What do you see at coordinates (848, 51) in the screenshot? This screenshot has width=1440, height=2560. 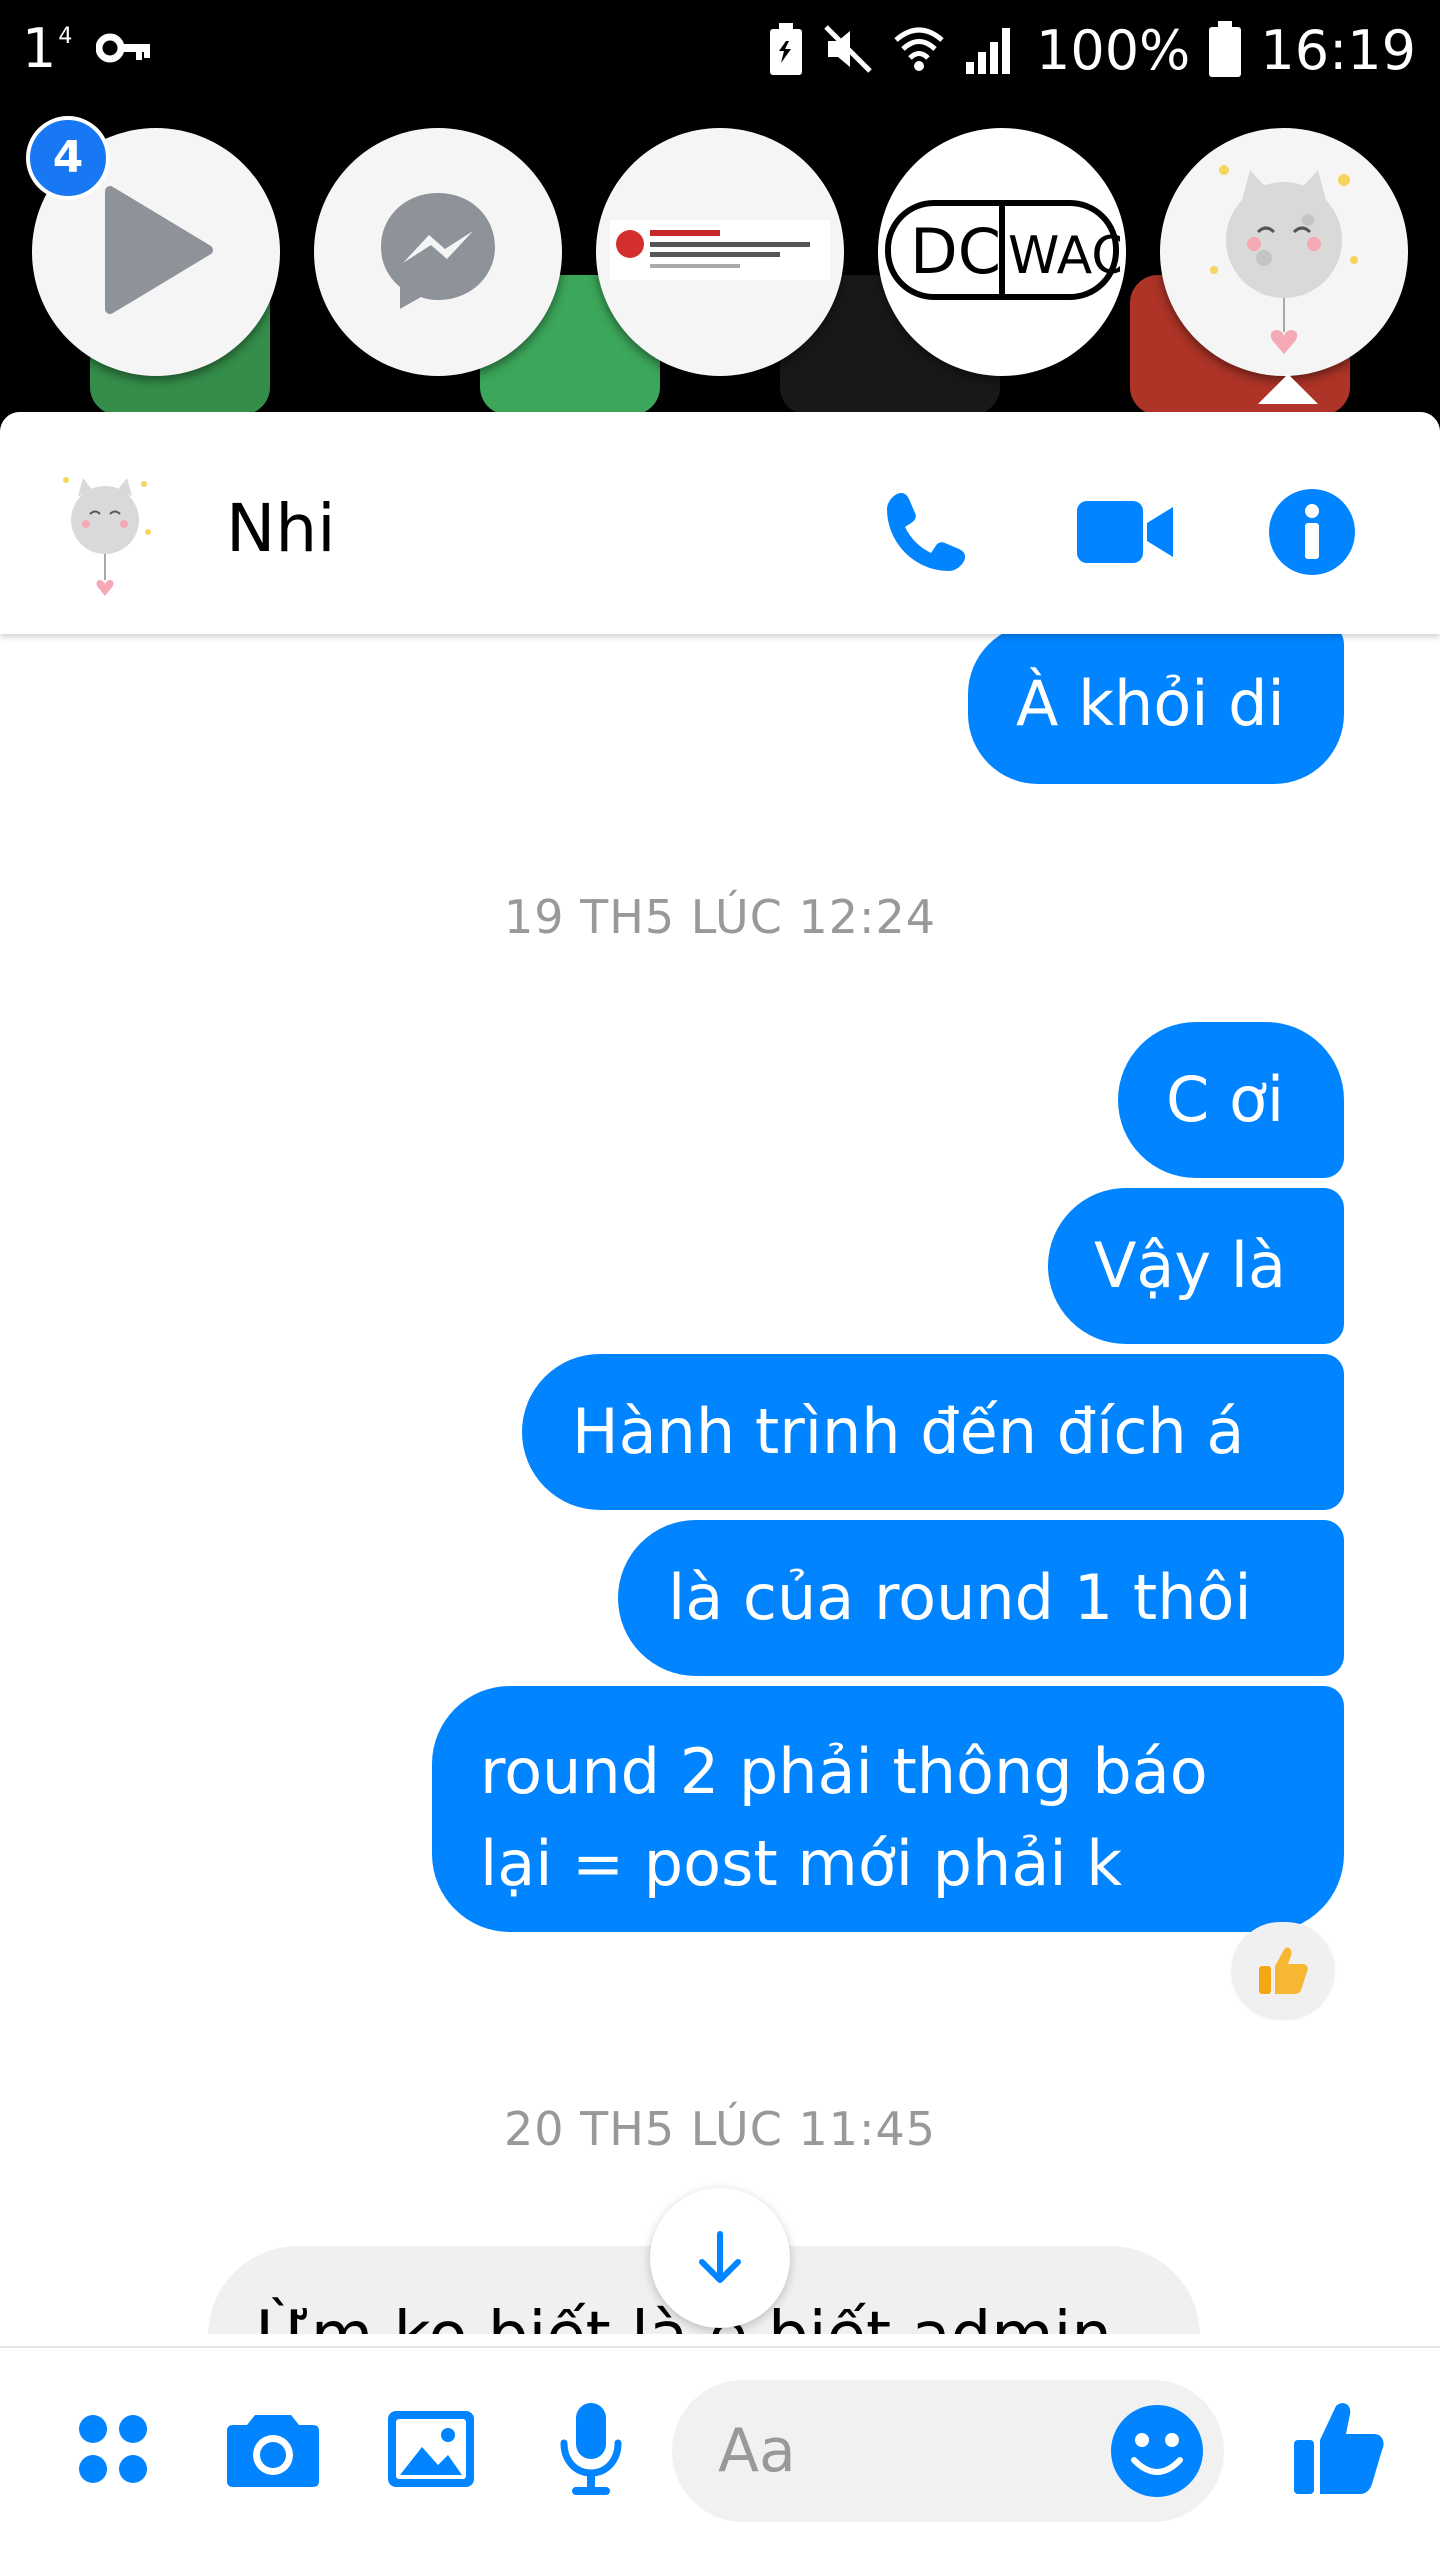 I see `mute-icon` at bounding box center [848, 51].